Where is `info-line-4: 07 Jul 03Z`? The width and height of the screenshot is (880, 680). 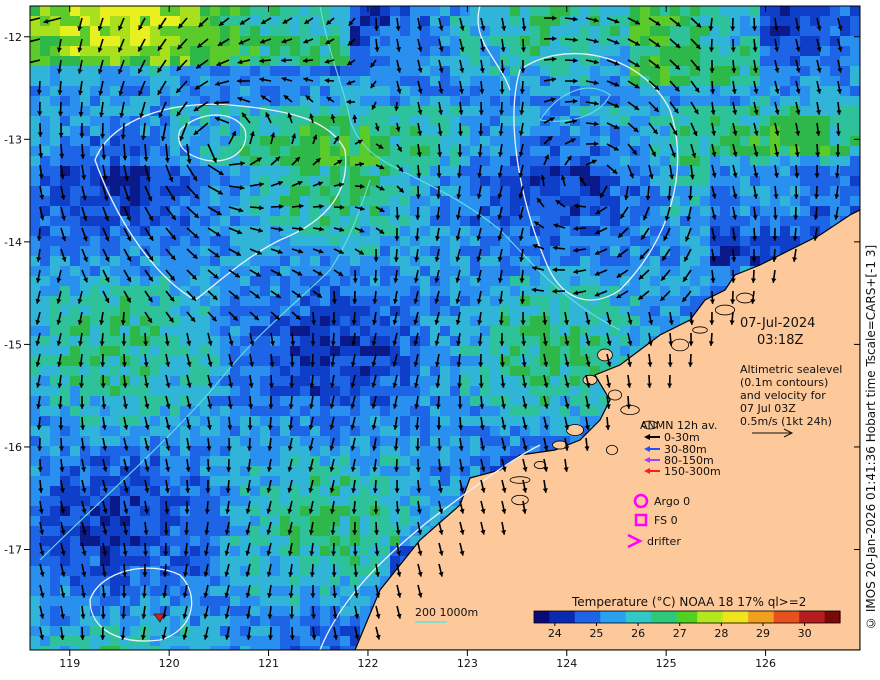 info-line-4: 07 Jul 03Z is located at coordinates (768, 408).